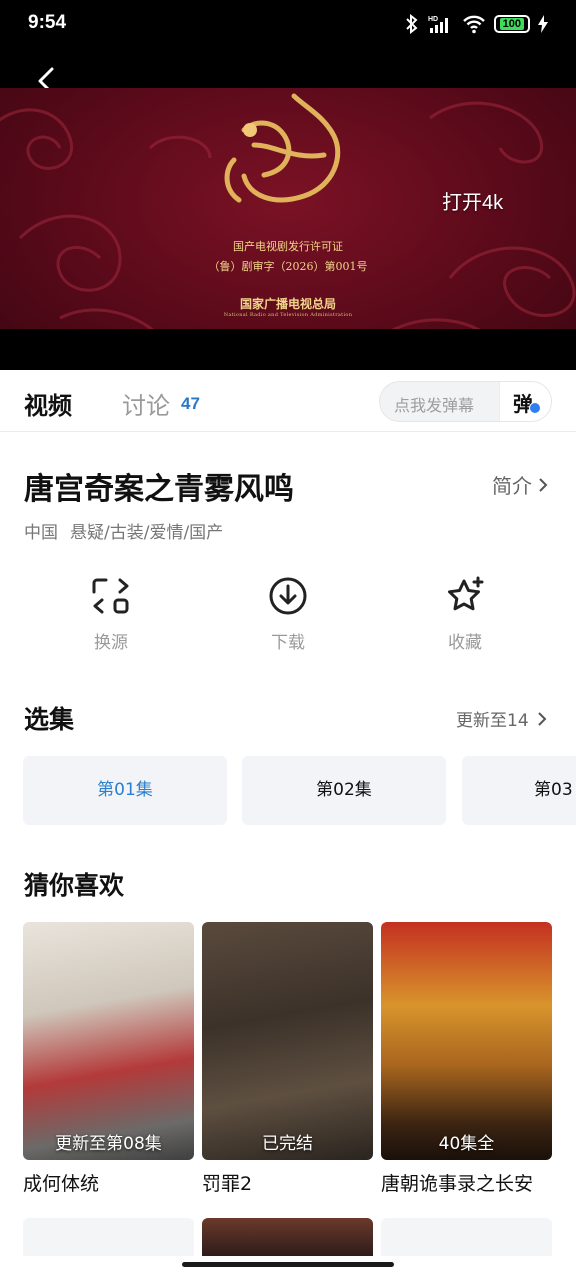 The height and width of the screenshot is (1280, 576). I want to click on phoenix-emblem-icon, so click(282, 148).